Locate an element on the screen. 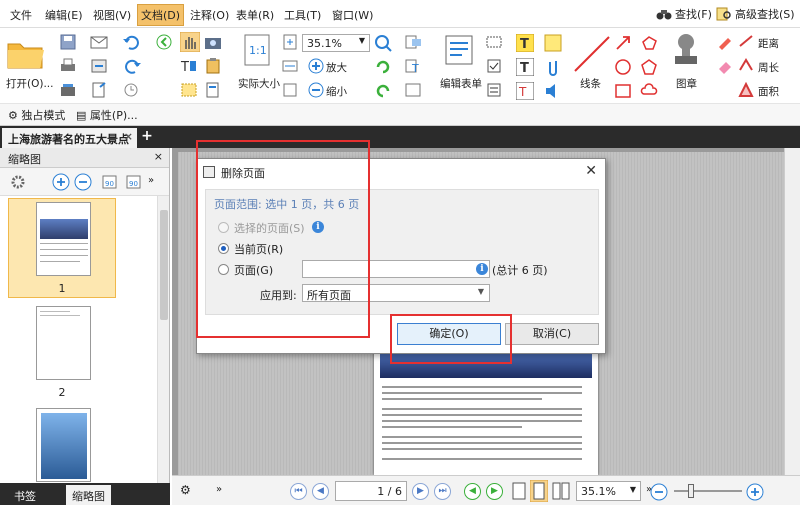 This screenshot has height=505, width=800. menu-tools: 工具(T) is located at coordinates (302, 15).